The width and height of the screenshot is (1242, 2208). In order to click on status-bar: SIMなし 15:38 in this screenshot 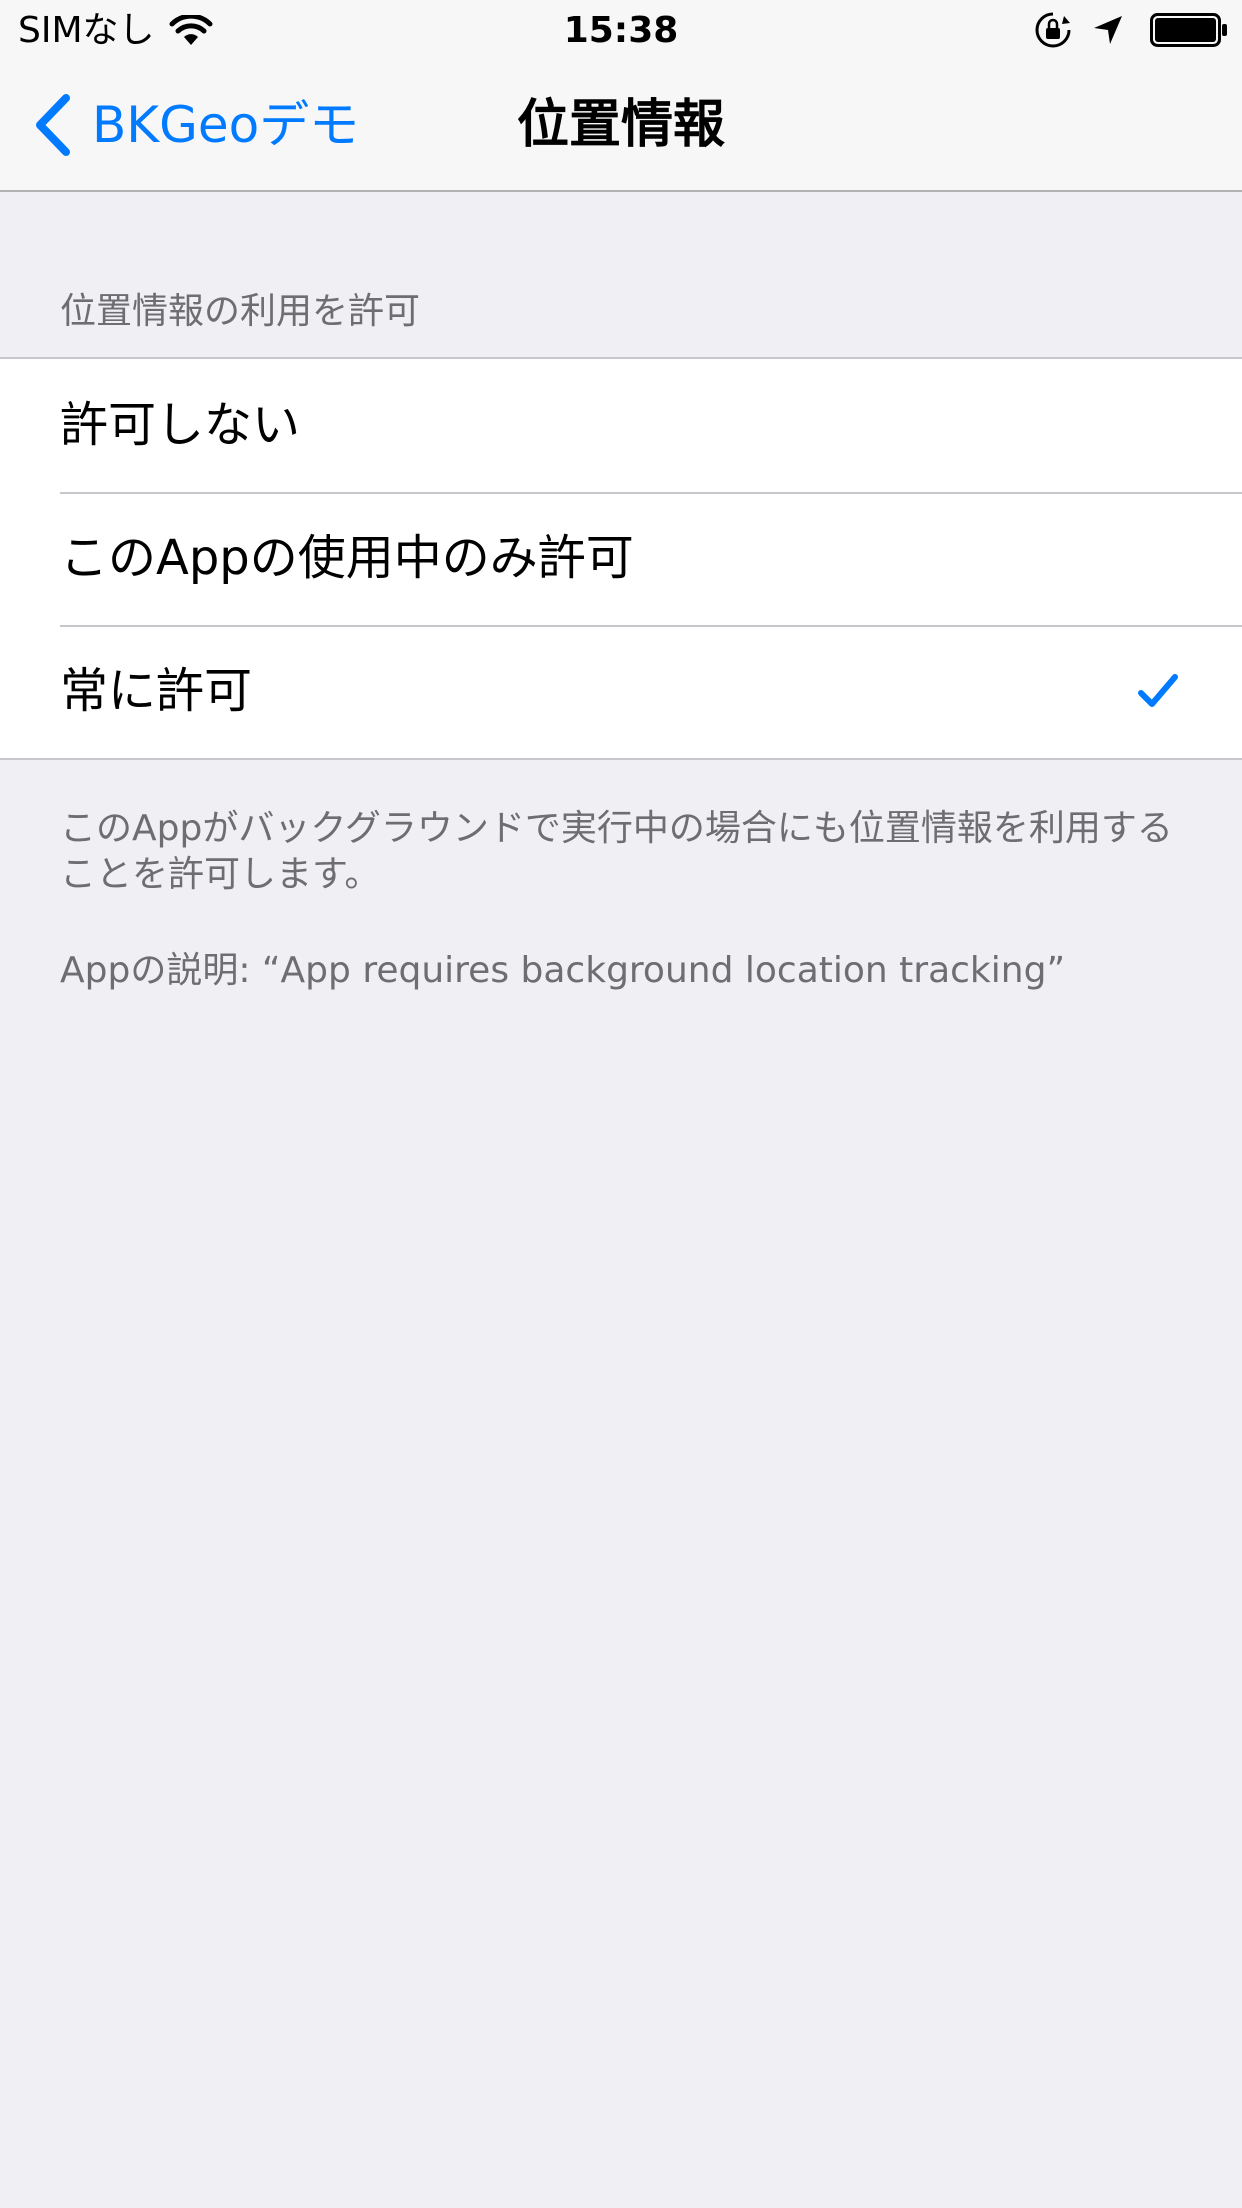, I will do `click(621, 30)`.